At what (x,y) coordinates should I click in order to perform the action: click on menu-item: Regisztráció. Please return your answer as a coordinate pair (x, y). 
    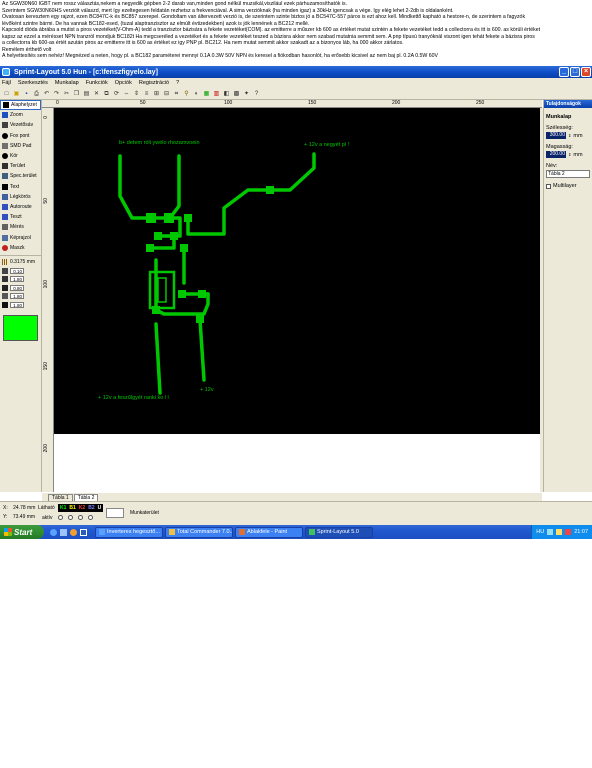
    Looking at the image, I should click on (154, 83).